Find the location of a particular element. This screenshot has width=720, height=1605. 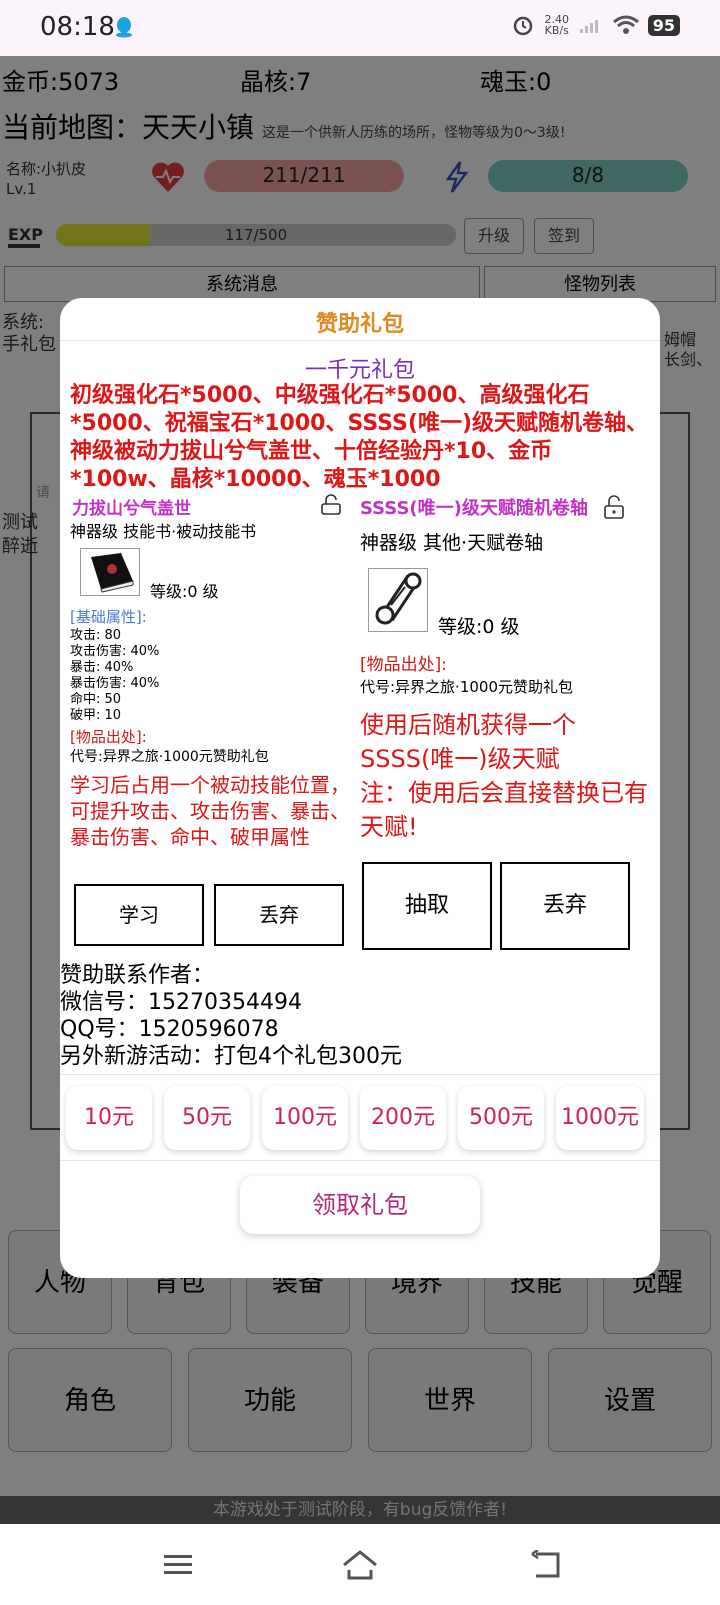

scroll-icon is located at coordinates (398, 598).